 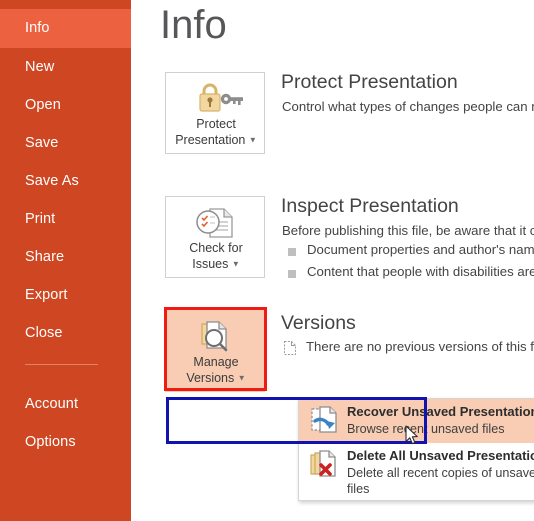 I want to click on check-for-issues-button-label: Check for Issues ▼, so click(x=216, y=256).